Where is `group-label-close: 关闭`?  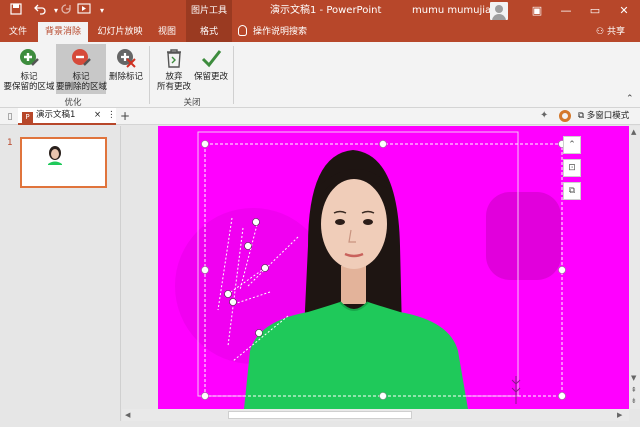
group-label-close: 关闭 is located at coordinates (192, 103).